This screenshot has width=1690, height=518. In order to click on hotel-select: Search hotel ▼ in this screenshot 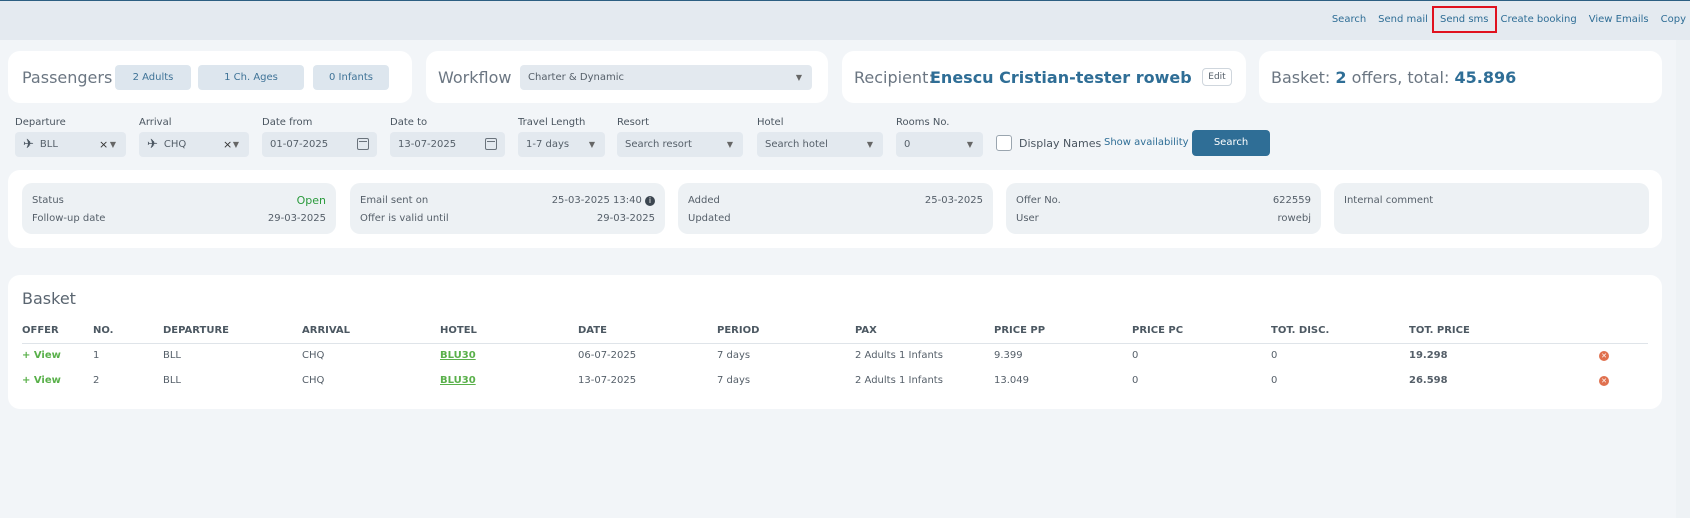, I will do `click(820, 144)`.